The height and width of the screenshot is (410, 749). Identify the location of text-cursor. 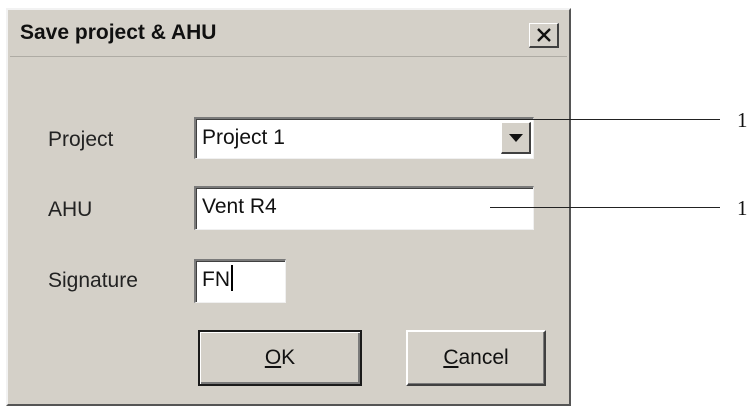
(232, 278).